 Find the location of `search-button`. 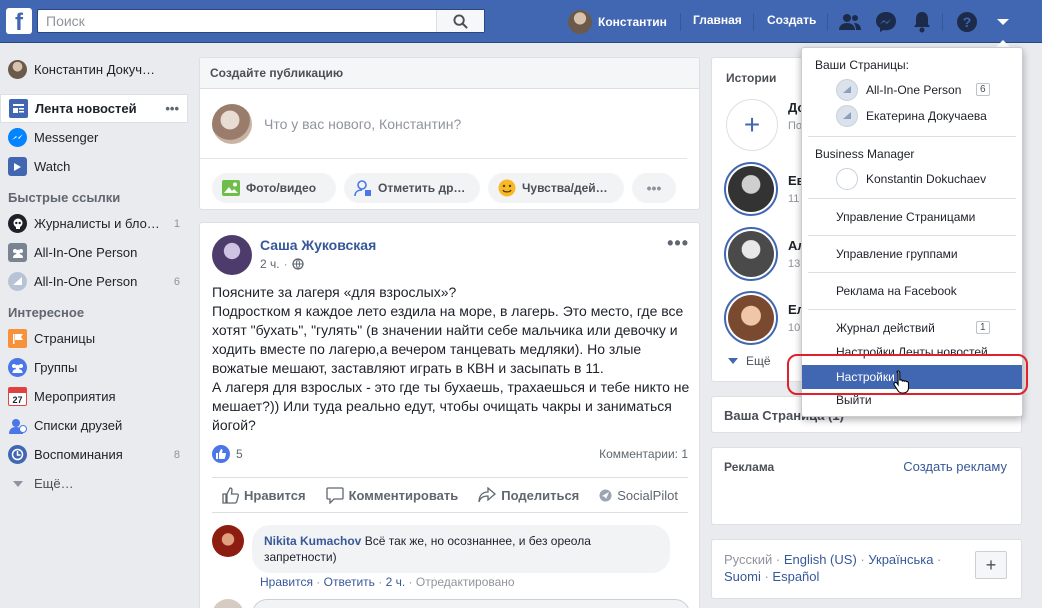

search-button is located at coordinates (460, 21).